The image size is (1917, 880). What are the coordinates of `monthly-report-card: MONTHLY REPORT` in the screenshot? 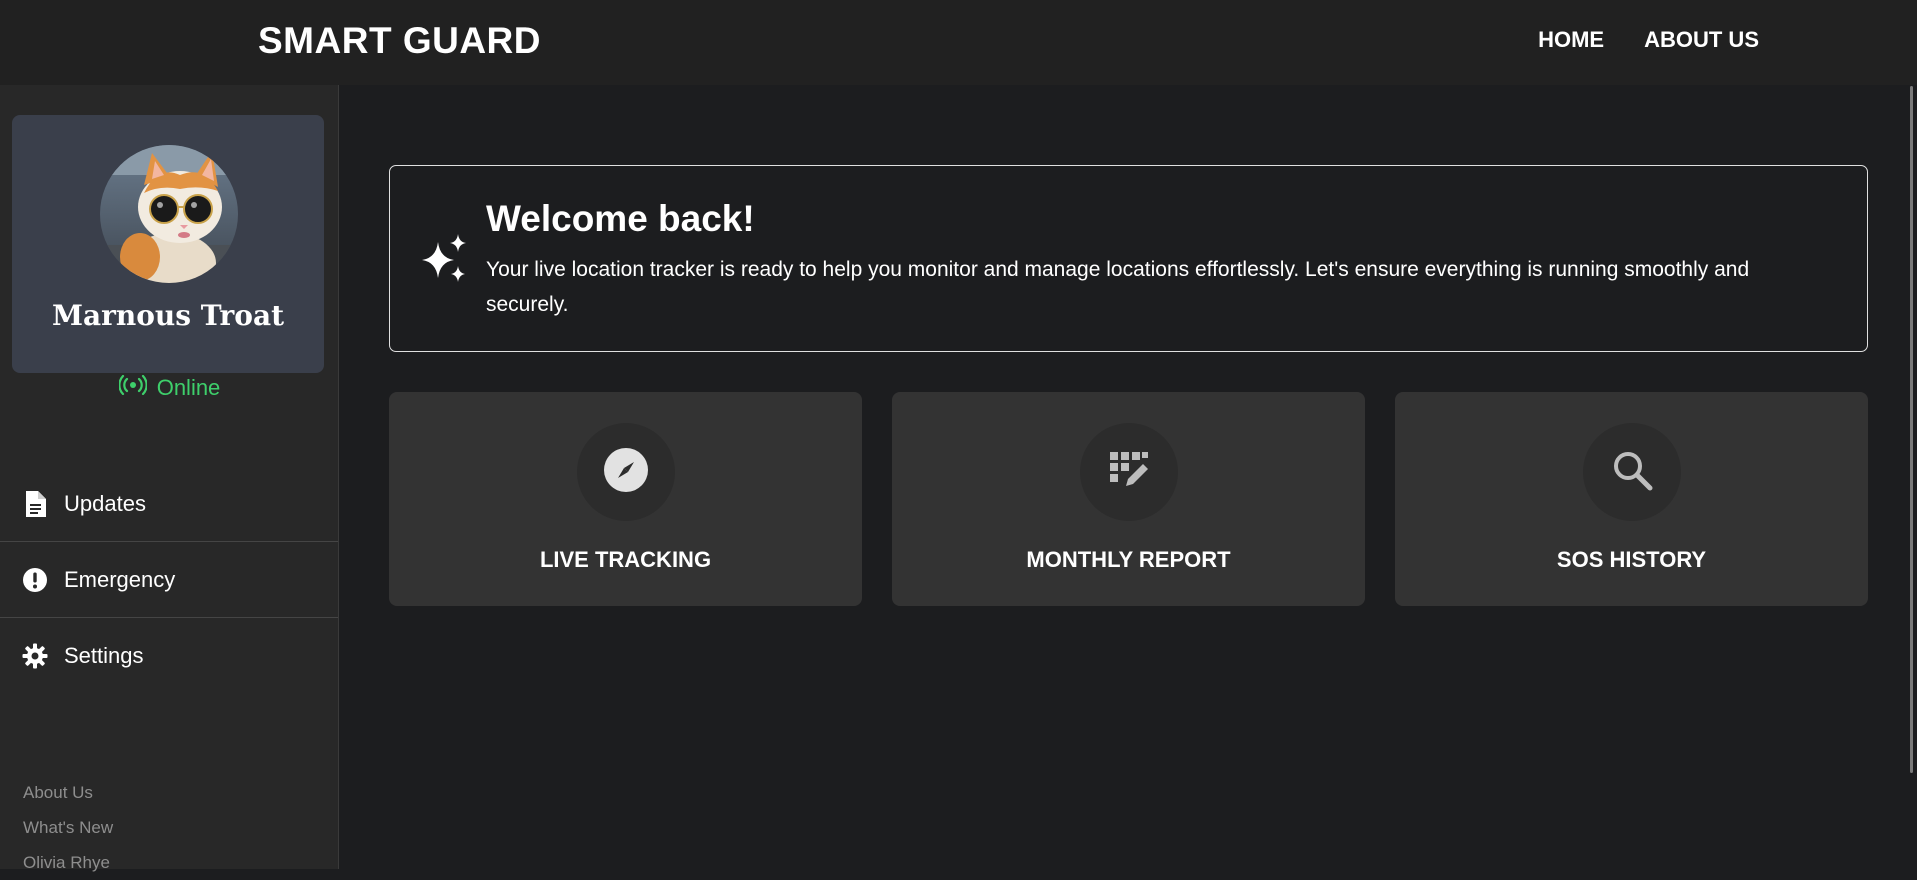 It's located at (1128, 499).